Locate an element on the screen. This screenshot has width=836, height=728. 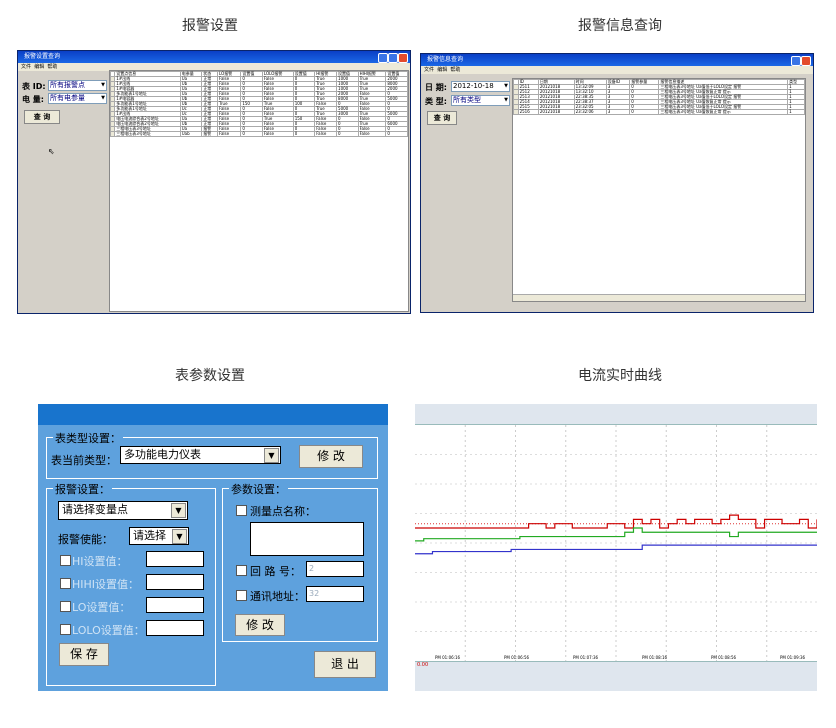
exit-button: 退 出 is located at coordinates (345, 664).